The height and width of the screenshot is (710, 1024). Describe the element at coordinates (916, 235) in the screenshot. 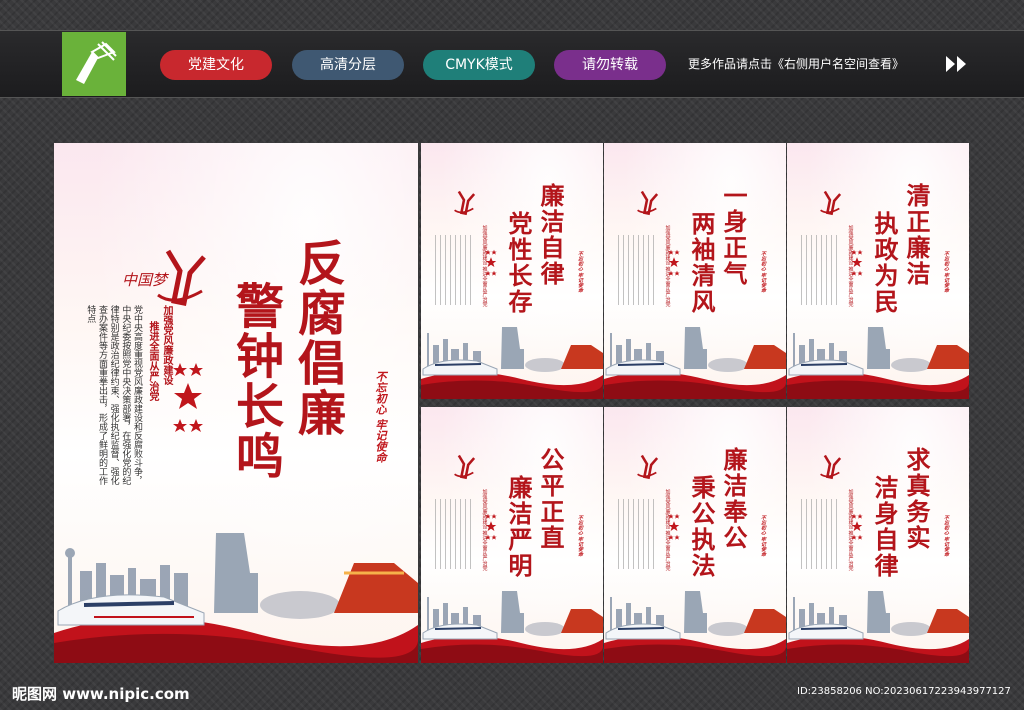

I see `poster-title-line1: 清正廉洁` at that location.